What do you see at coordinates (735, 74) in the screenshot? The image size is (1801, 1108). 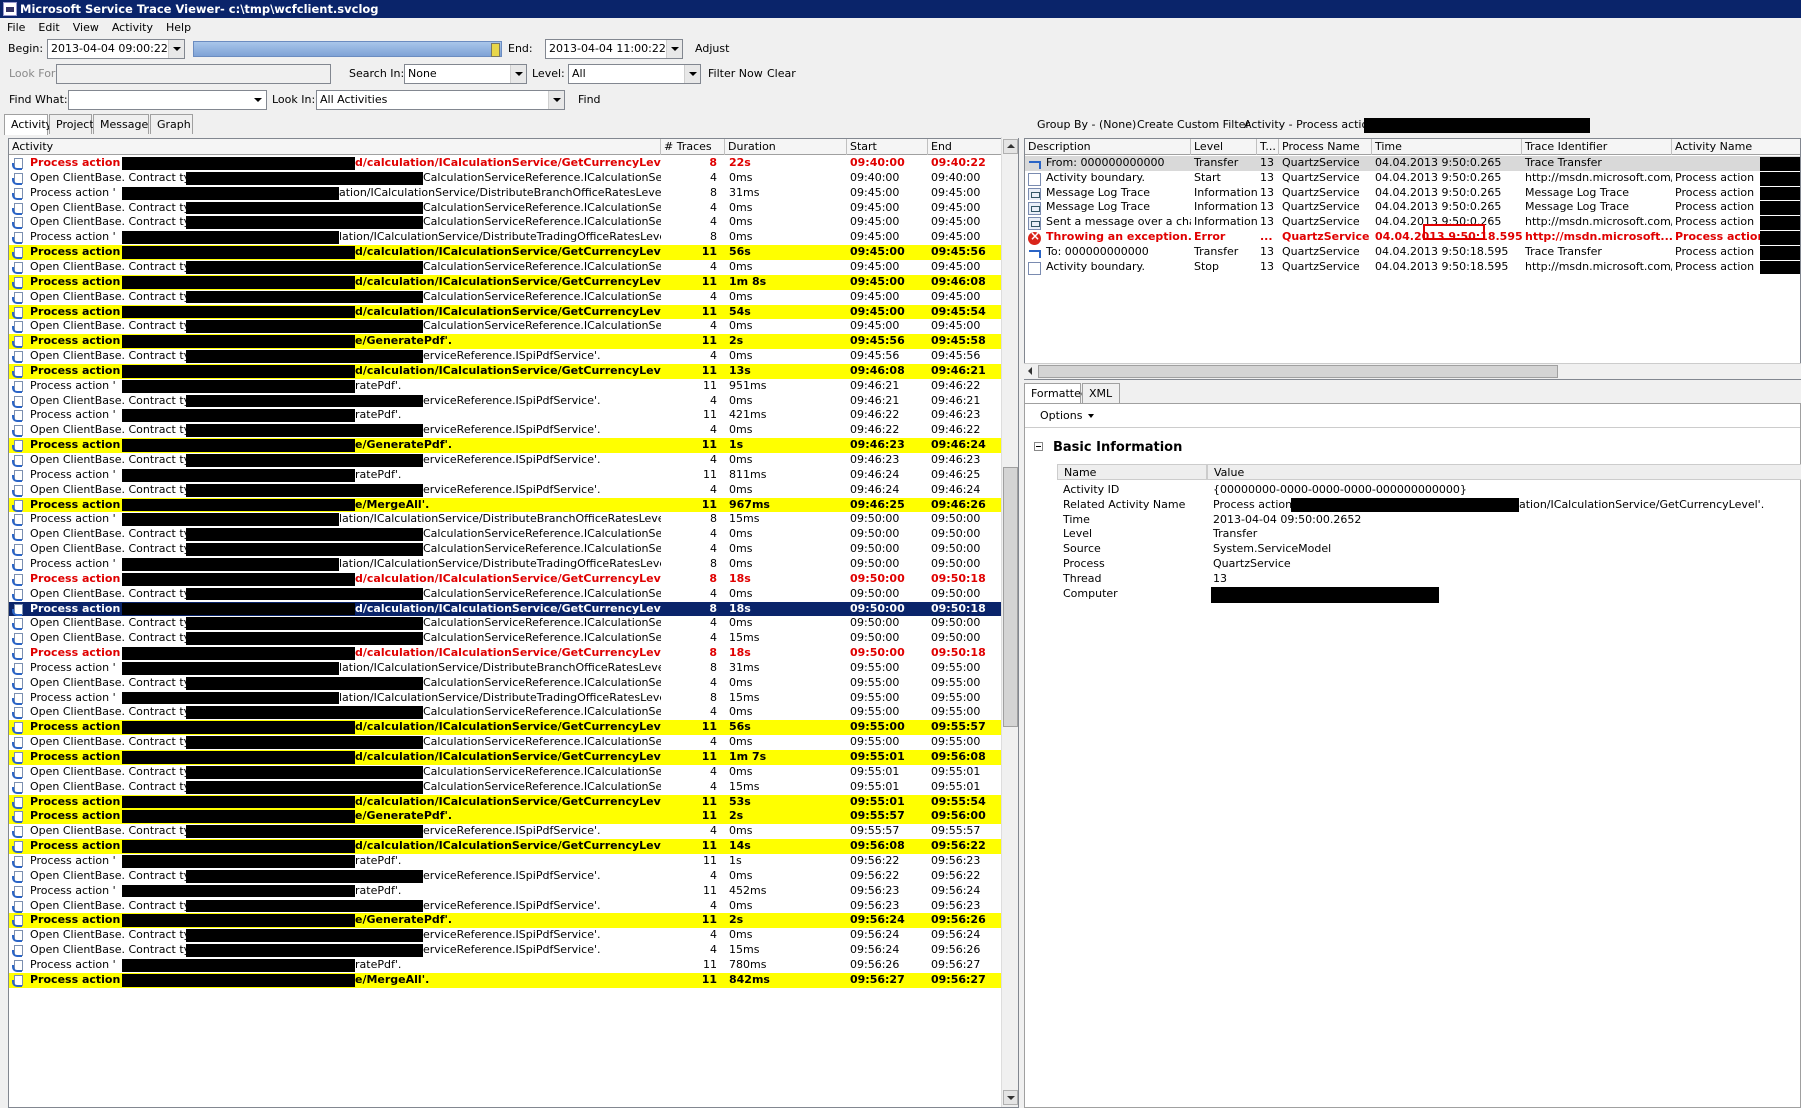 I see `filter-now-button: Filter Now` at bounding box center [735, 74].